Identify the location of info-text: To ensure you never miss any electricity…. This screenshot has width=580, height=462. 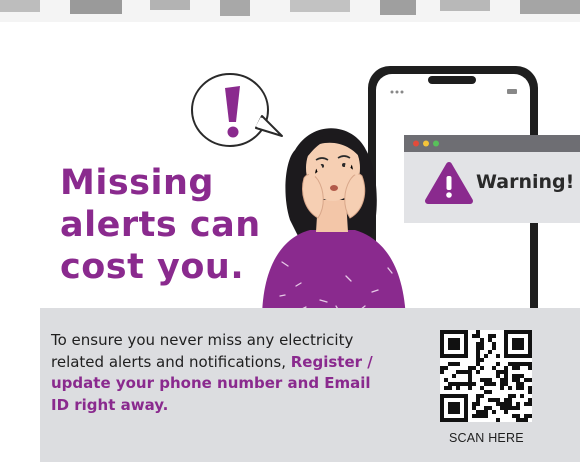
(216, 373).